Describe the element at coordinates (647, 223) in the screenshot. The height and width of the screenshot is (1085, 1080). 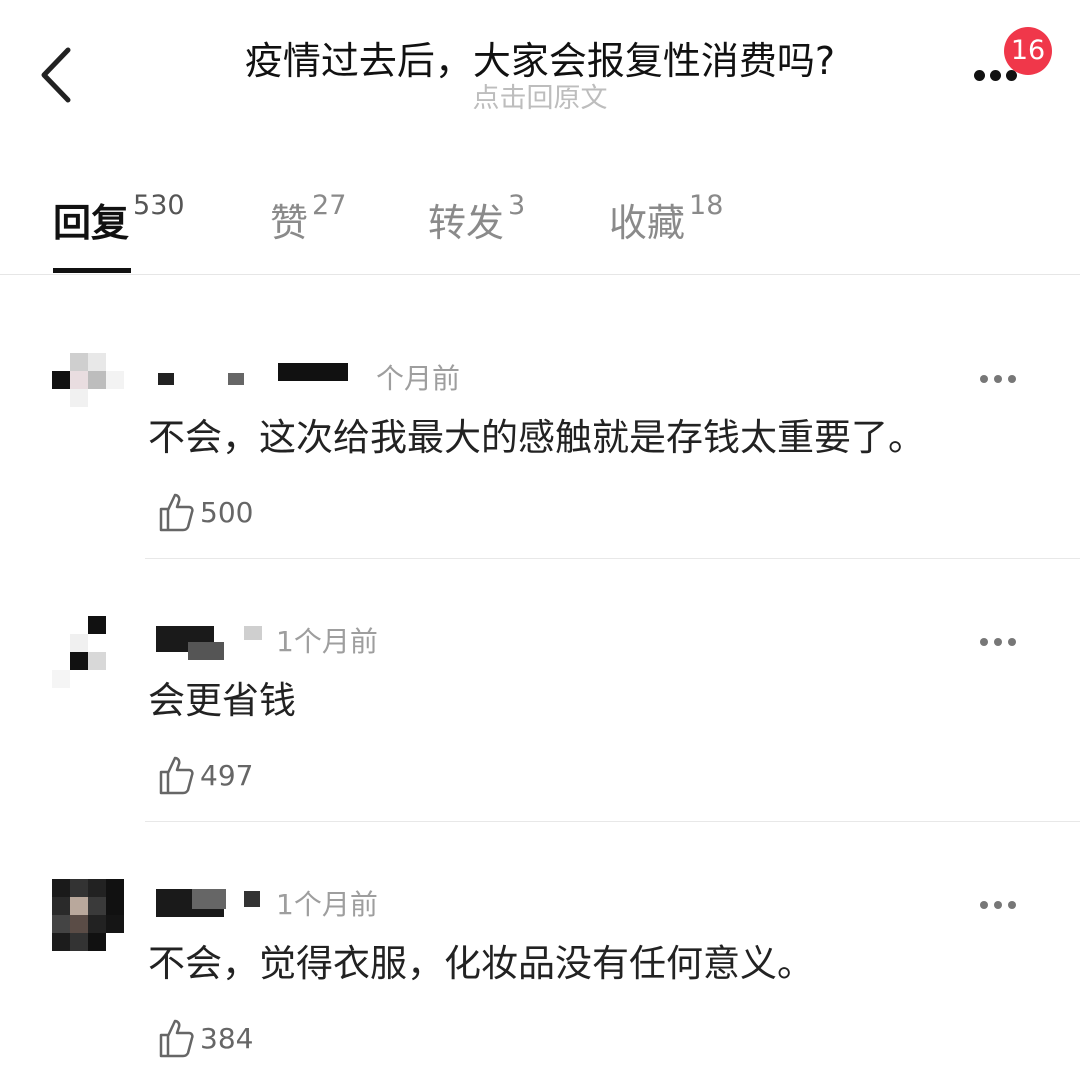
I see `tab-label: 收藏` at that location.